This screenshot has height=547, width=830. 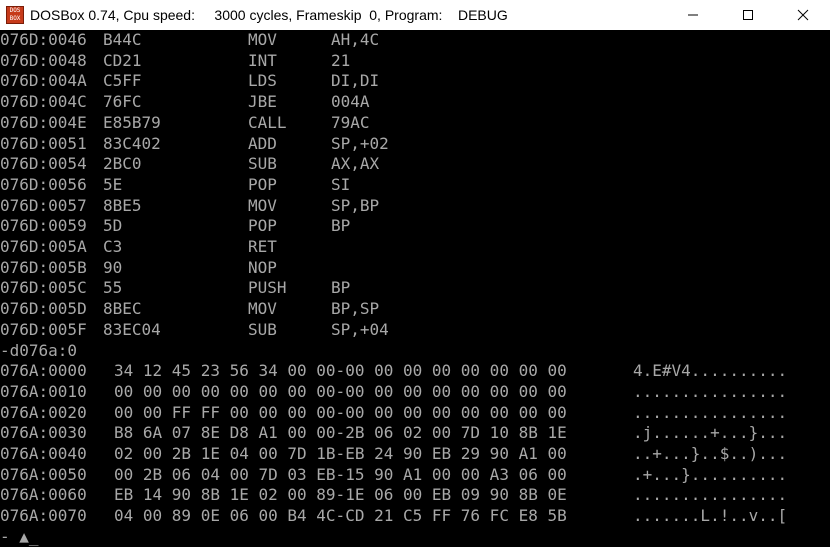 What do you see at coordinates (360, 143) in the screenshot?
I see `disasm-operands: SP,+02` at bounding box center [360, 143].